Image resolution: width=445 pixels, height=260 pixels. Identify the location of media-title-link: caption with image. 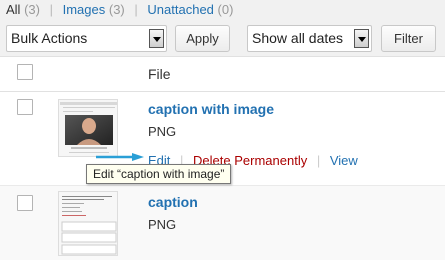
(211, 109).